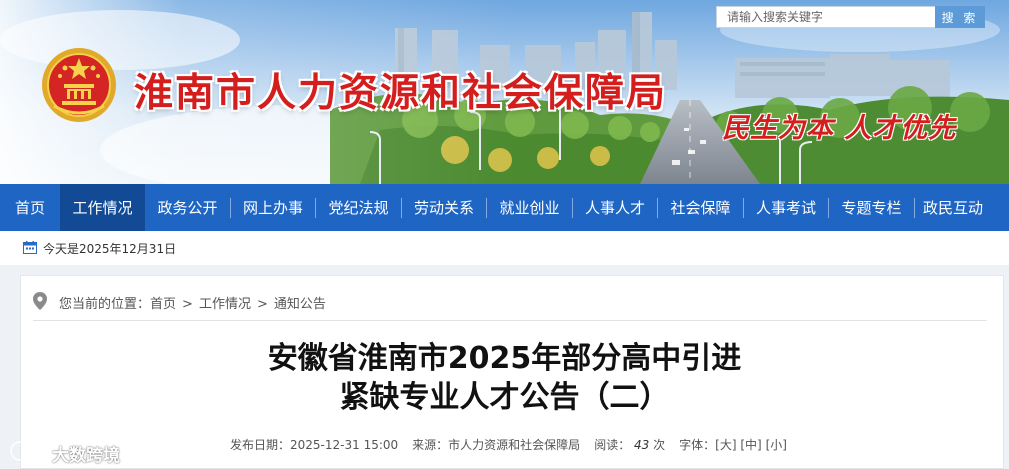 The width and height of the screenshot is (1009, 469). I want to click on breadcrumb-prefix: 您当前的位置：, so click(105, 304).